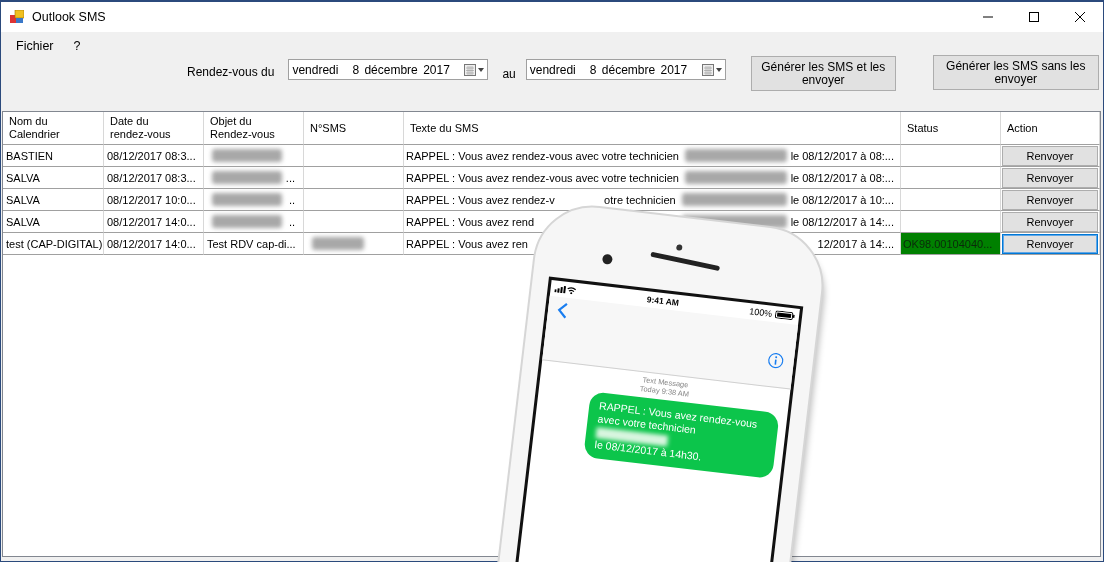  Describe the element at coordinates (470, 221) in the screenshot. I see `cell-text: RAPPEL : Vous avez rend` at that location.